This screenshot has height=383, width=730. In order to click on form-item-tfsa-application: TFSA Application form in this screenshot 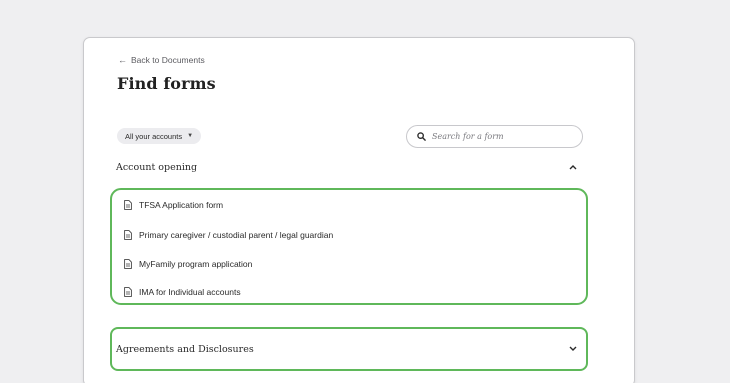, I will do `click(173, 205)`.